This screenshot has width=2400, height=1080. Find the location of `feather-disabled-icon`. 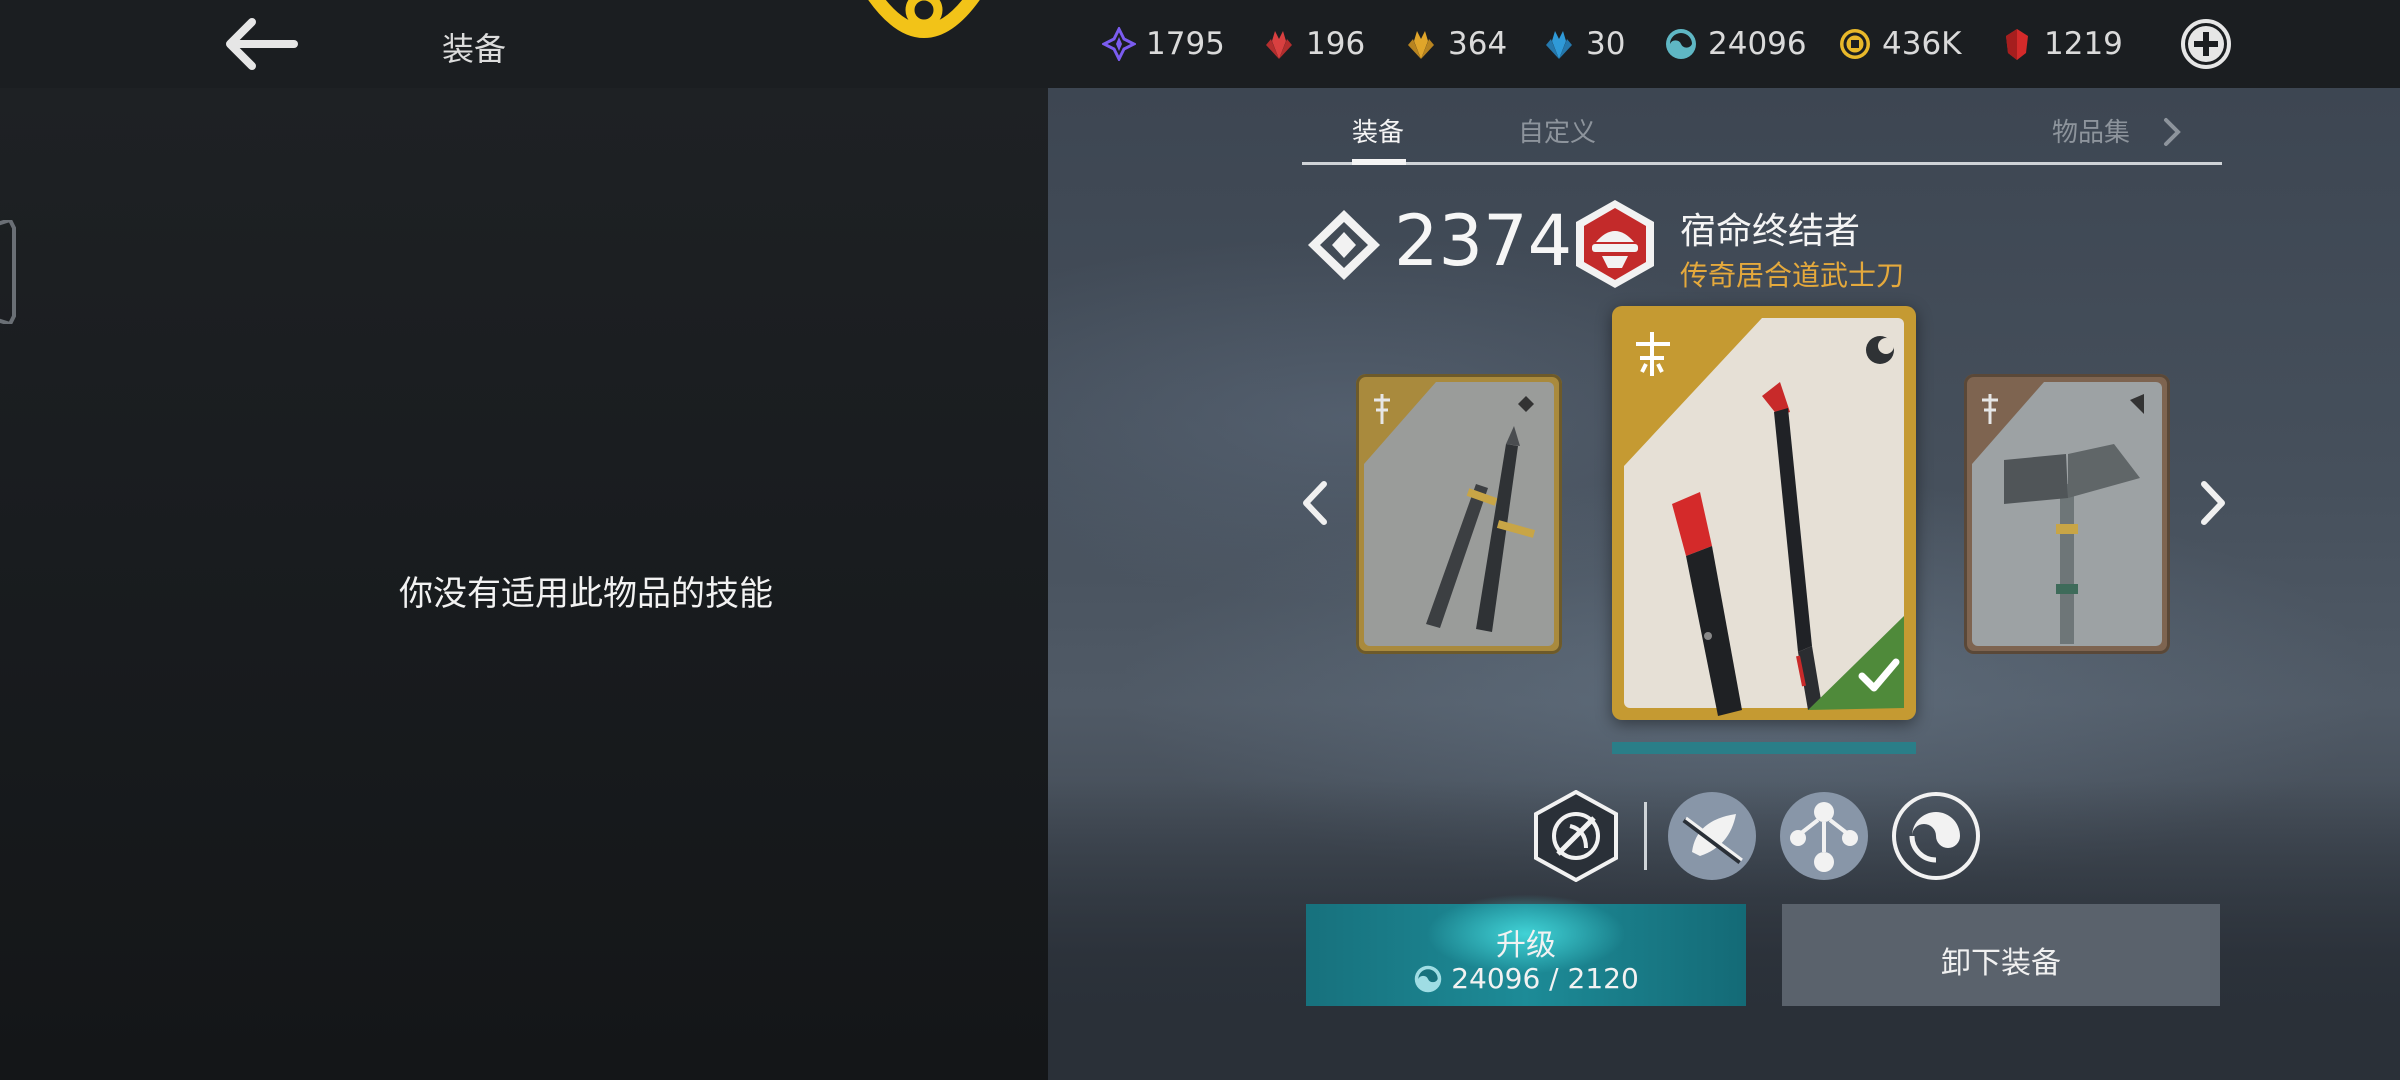

feather-disabled-icon is located at coordinates (1712, 836).